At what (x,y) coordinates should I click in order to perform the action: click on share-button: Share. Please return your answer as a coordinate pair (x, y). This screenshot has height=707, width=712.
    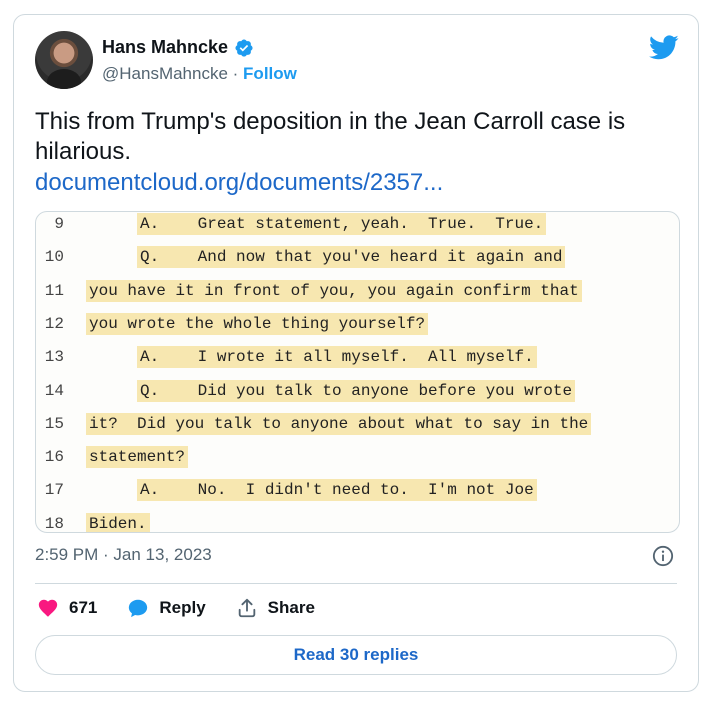
    Looking at the image, I should click on (275, 608).